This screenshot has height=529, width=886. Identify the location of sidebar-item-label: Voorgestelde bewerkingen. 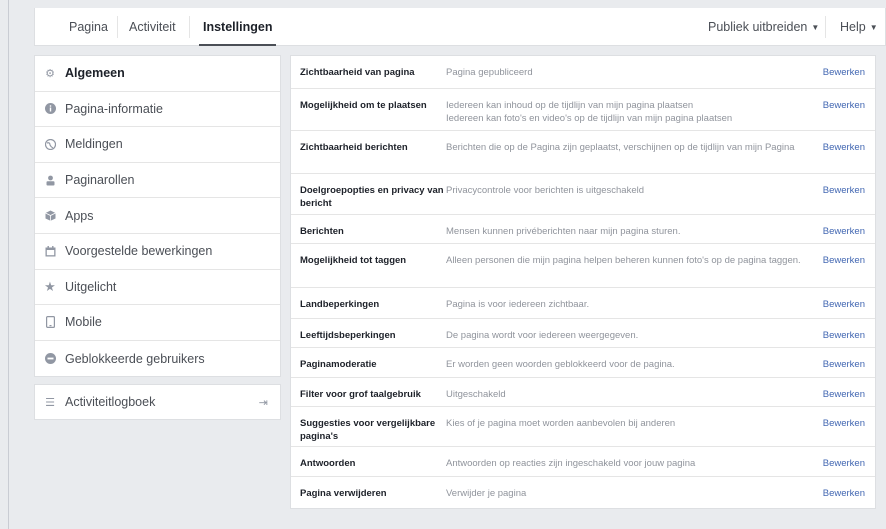
(139, 251).